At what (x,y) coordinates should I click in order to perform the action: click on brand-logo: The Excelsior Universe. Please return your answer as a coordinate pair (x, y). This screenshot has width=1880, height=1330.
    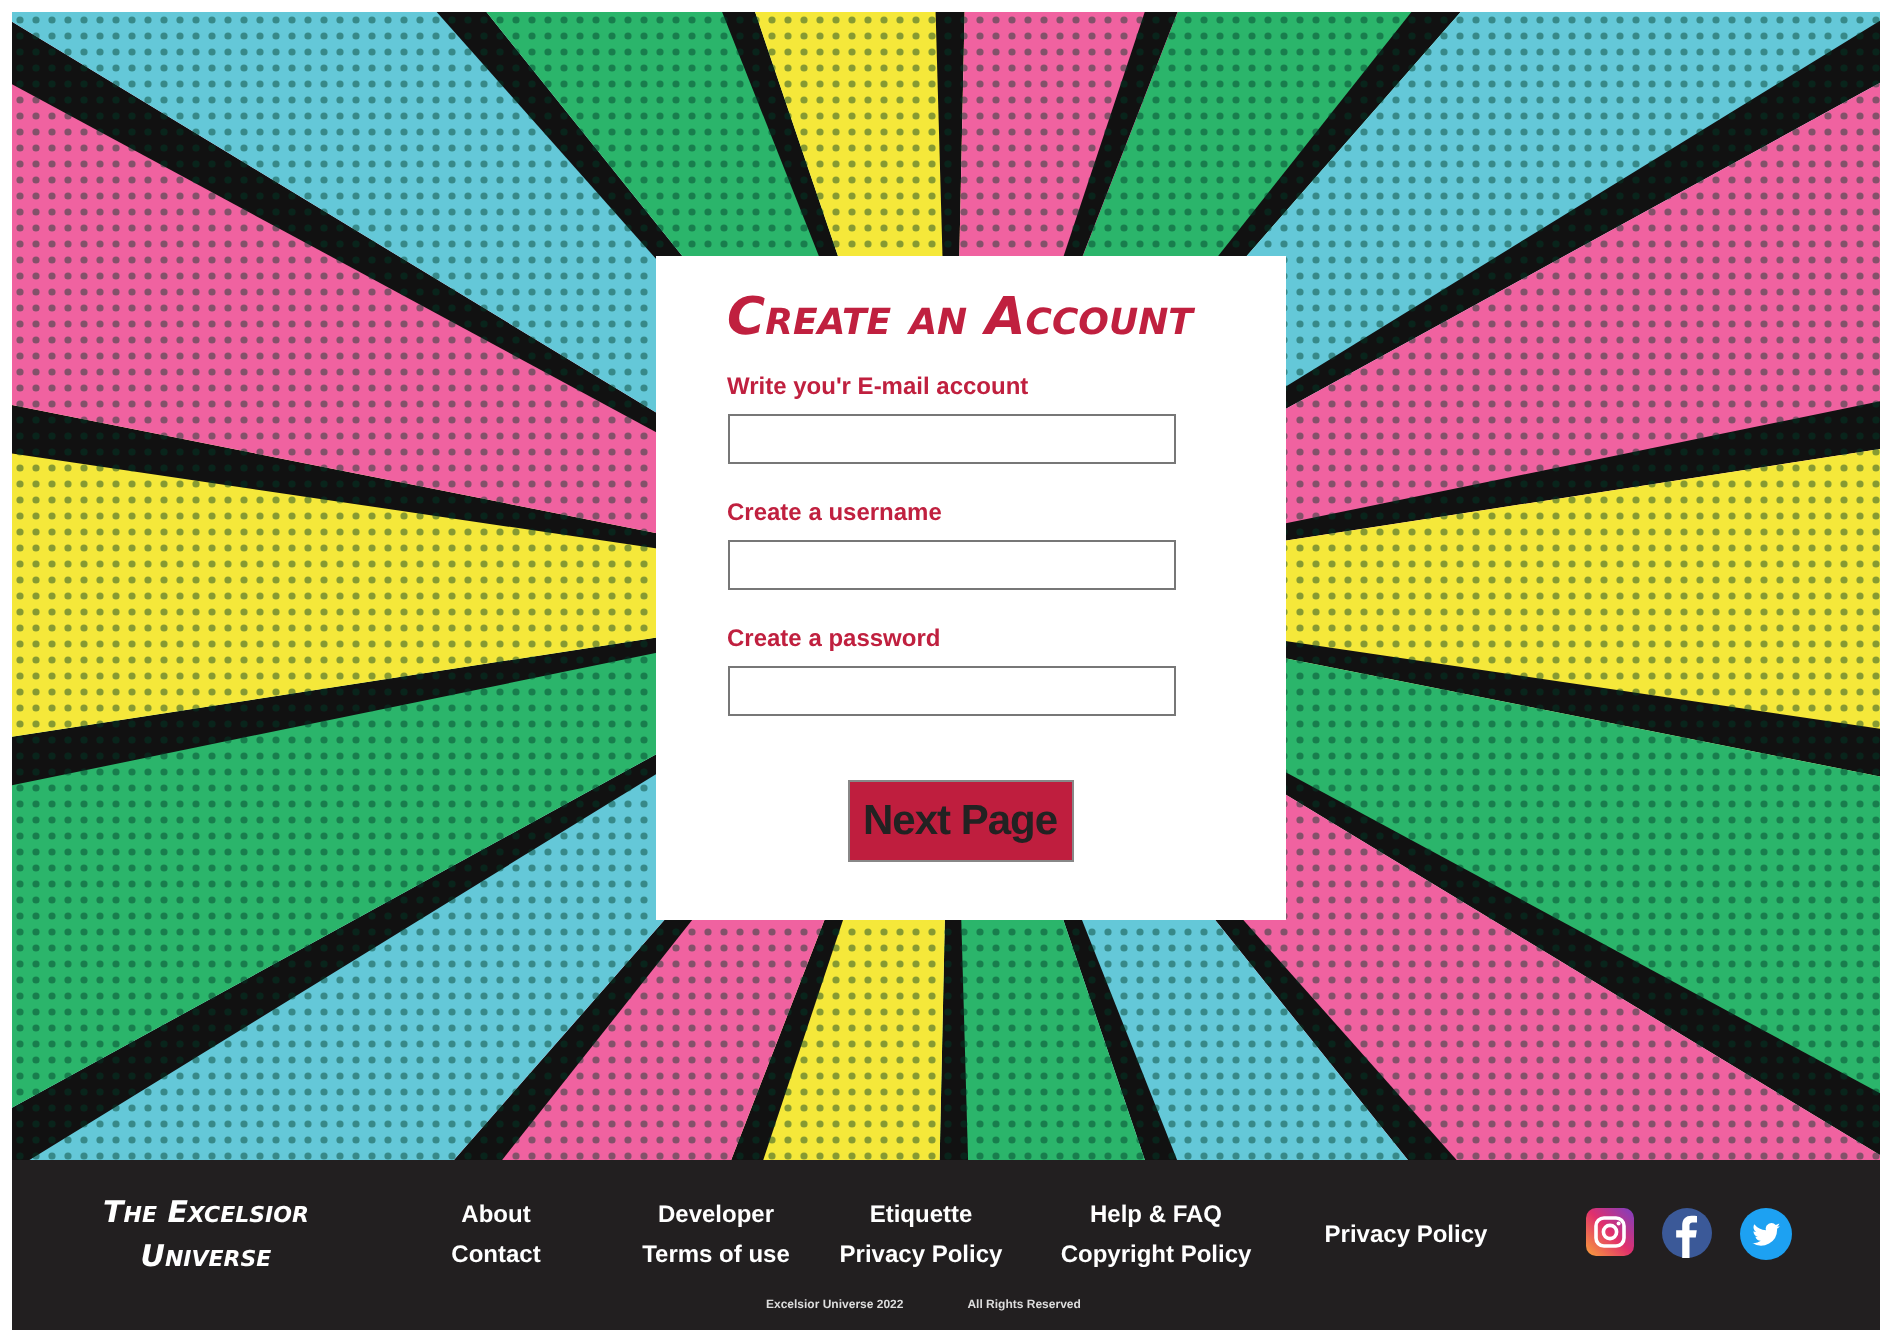
    Looking at the image, I should click on (206, 1235).